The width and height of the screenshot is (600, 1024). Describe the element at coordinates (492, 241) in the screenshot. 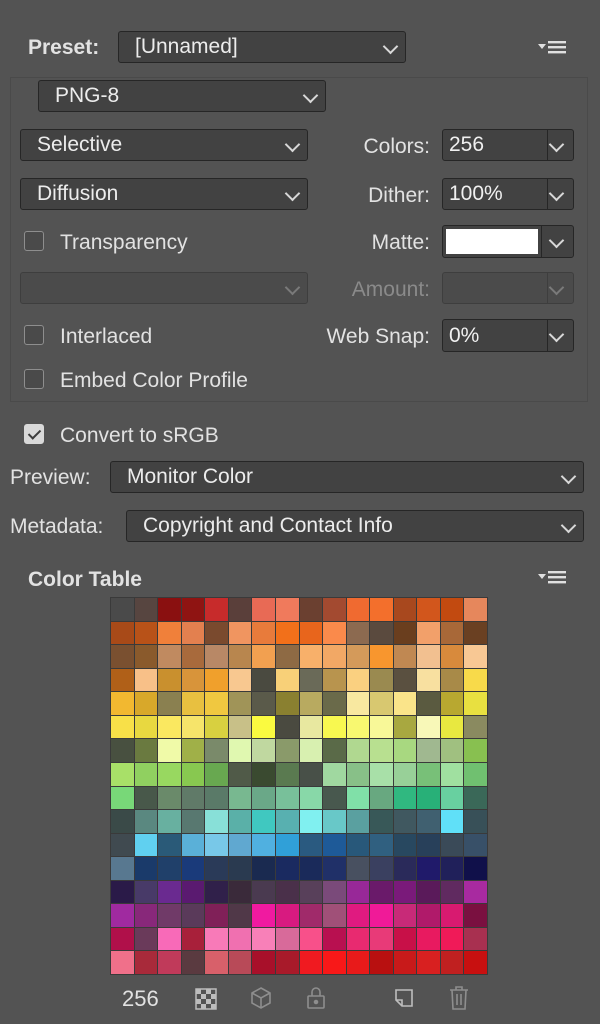

I see `matte-swatch-cell` at that location.